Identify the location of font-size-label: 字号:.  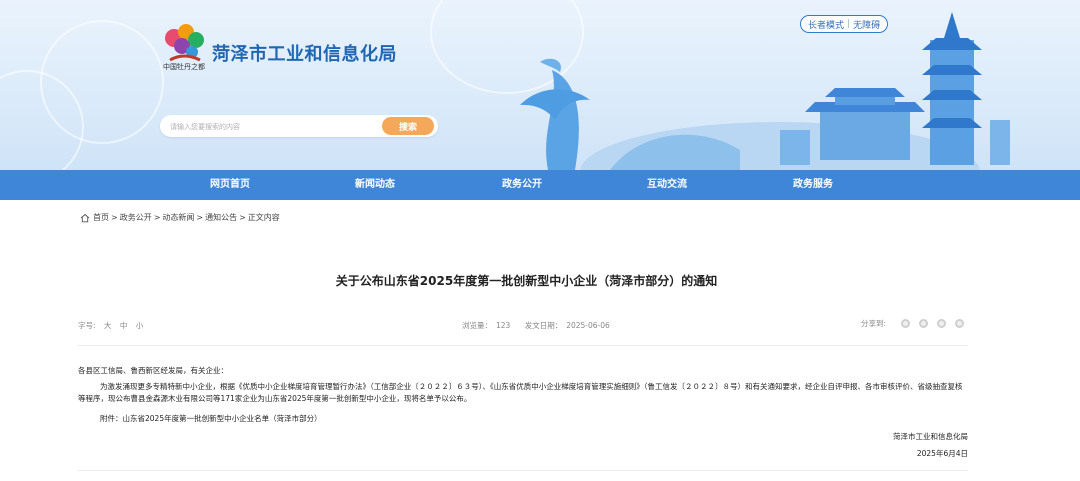
(87, 325).